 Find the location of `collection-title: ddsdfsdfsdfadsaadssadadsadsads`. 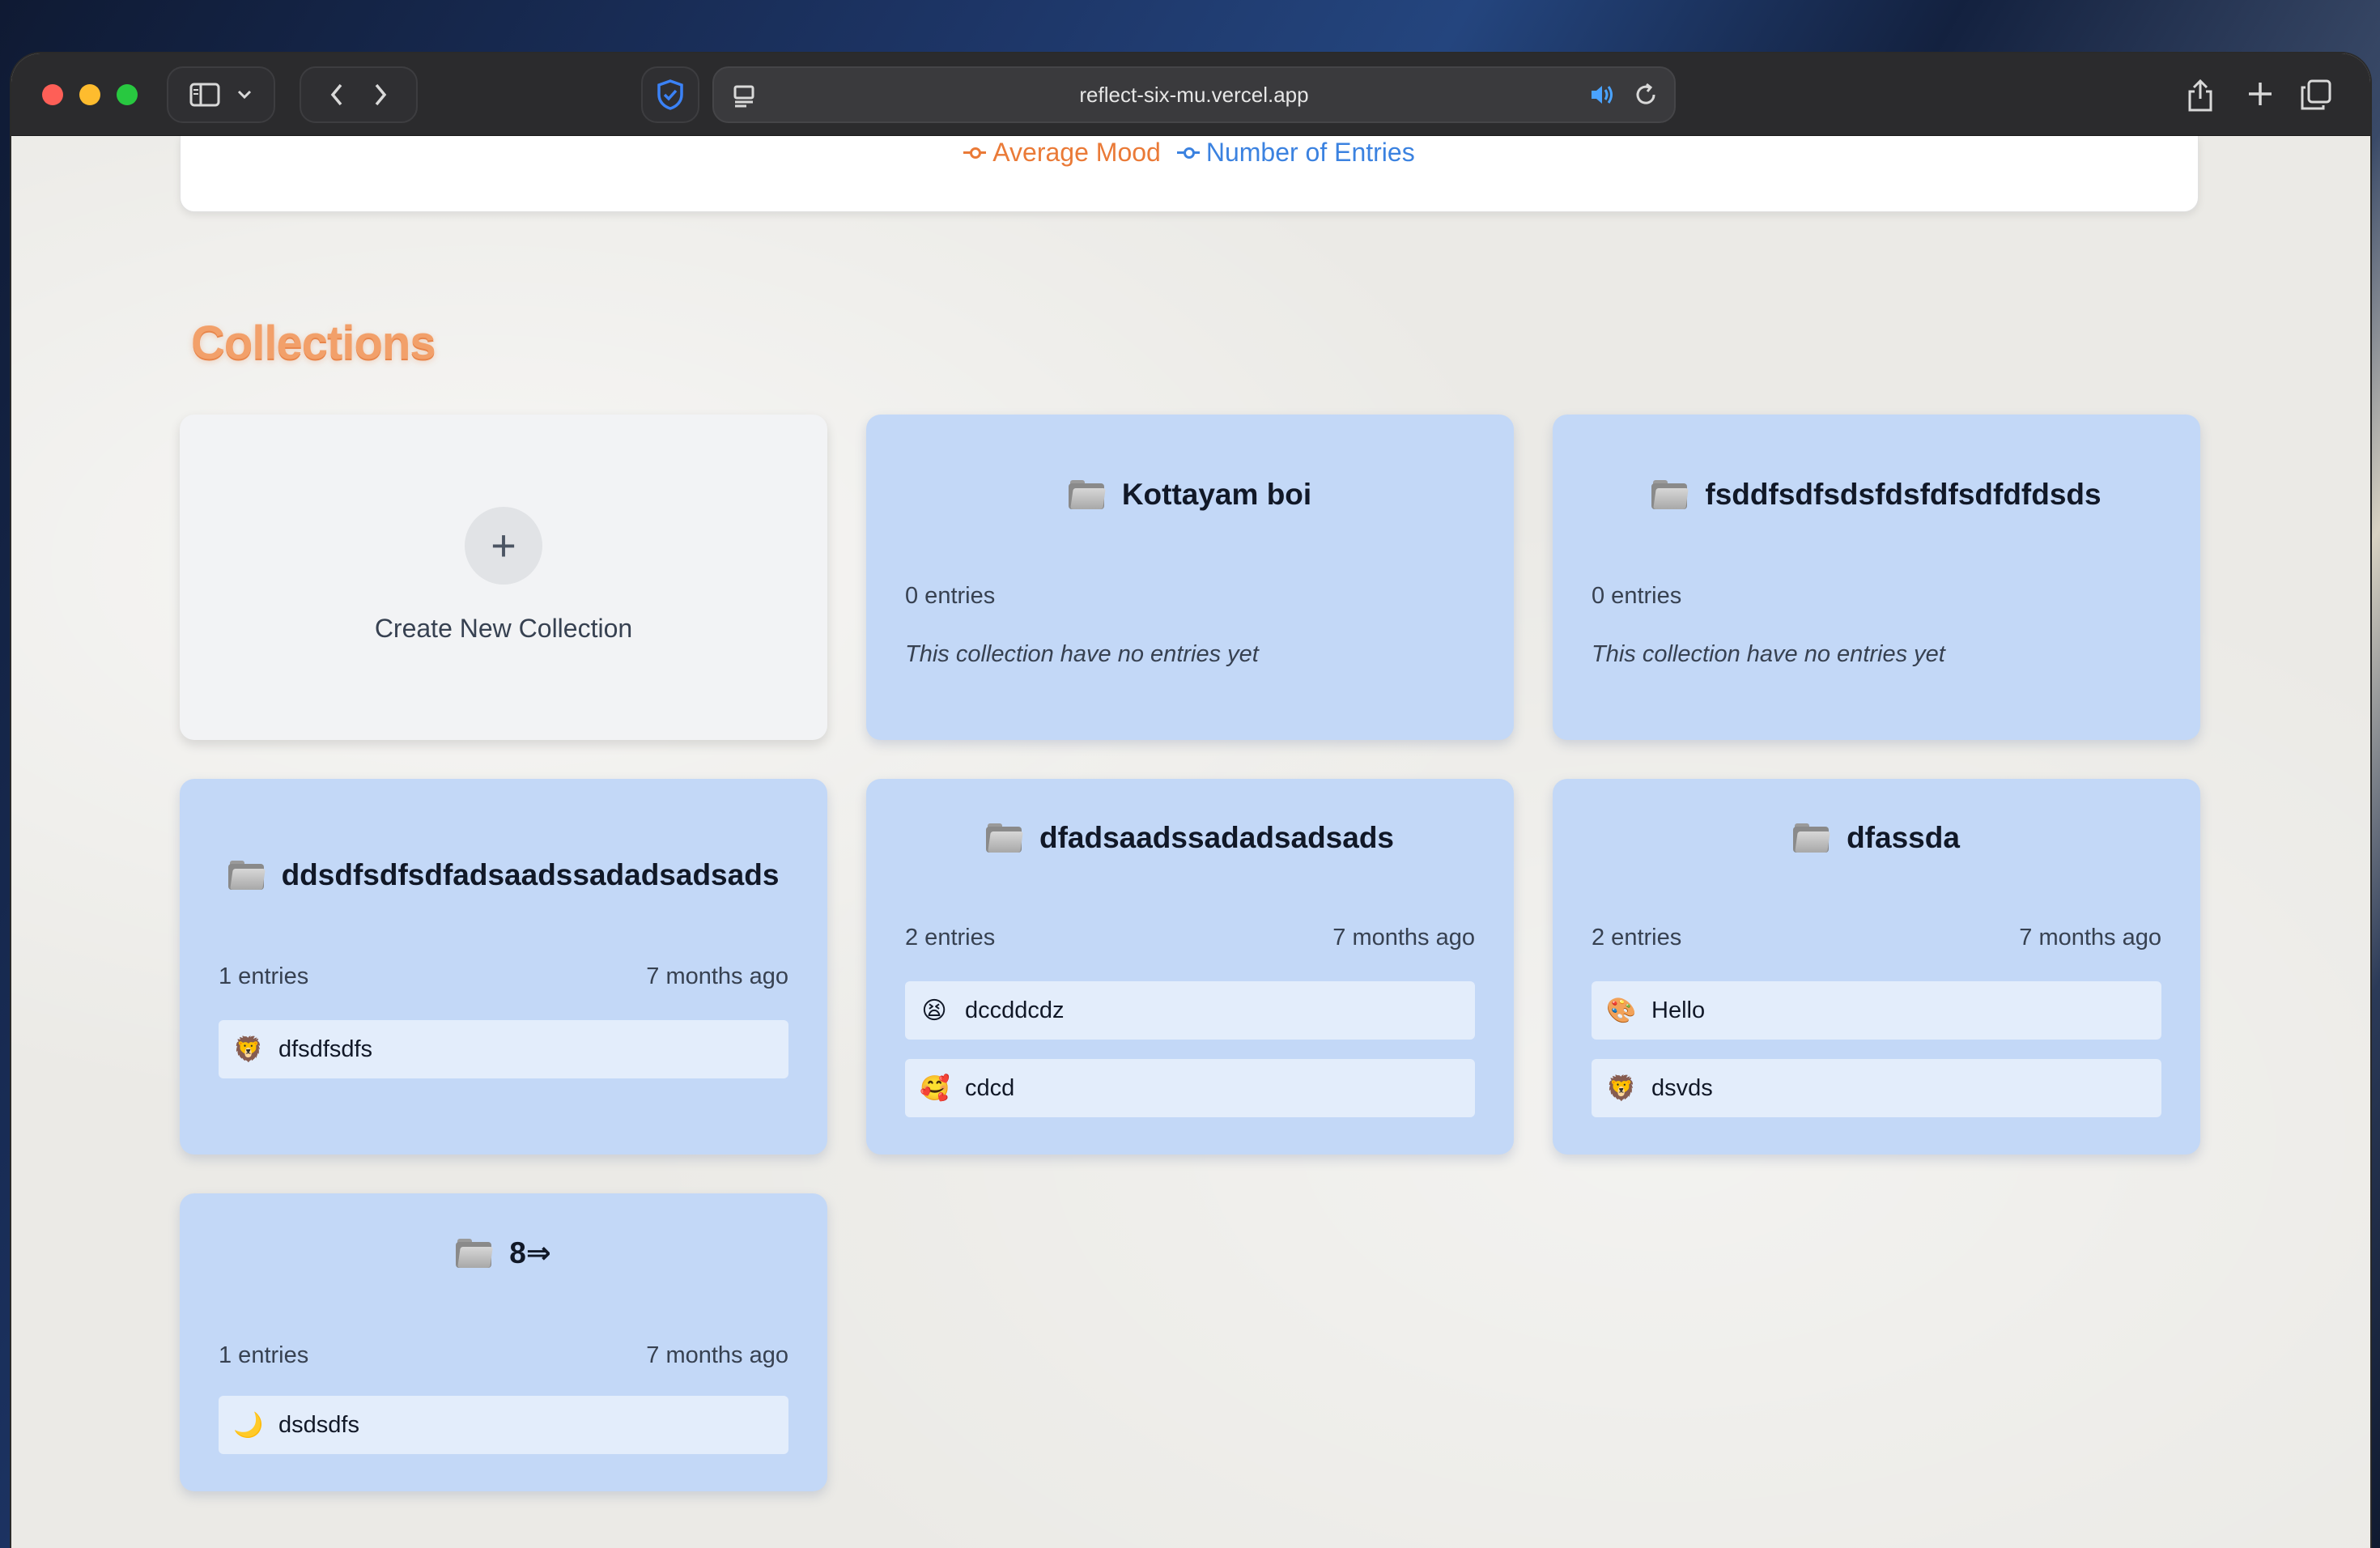

collection-title: ddsdfsdfsdfadsaadssadadsadsads is located at coordinates (503, 875).